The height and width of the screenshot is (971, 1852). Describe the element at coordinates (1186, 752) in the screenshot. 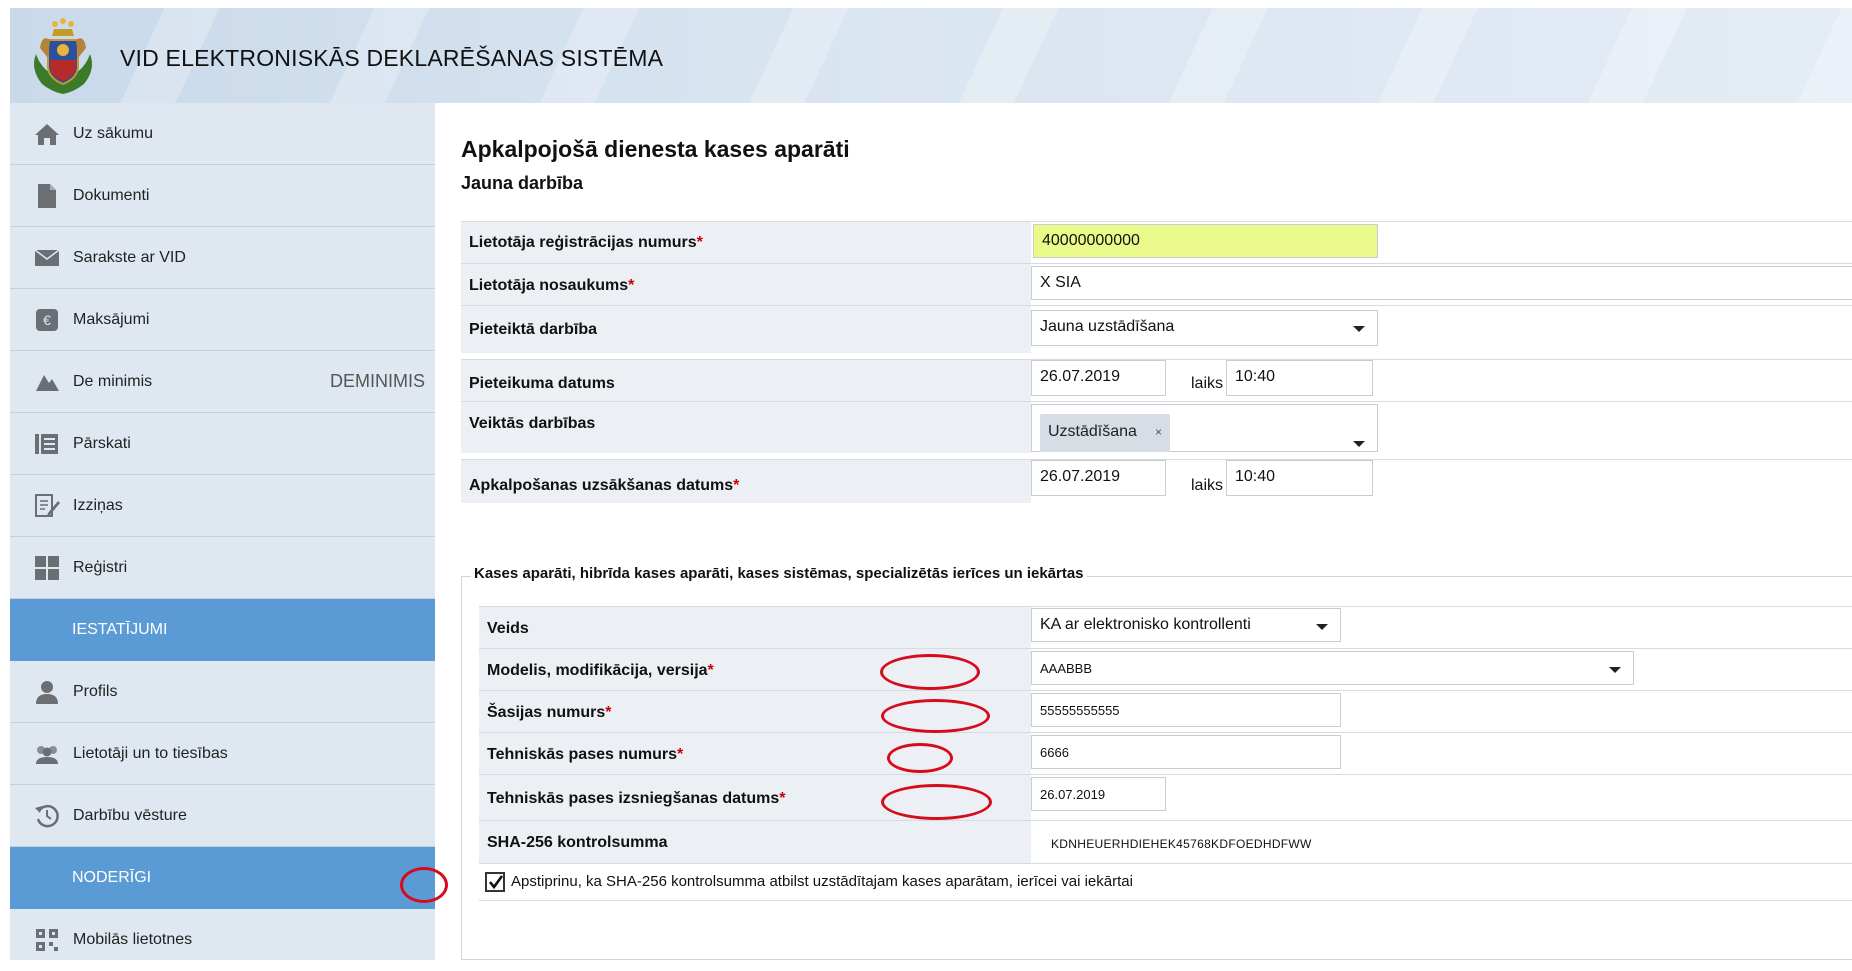

I see `passport-number-input: 6666` at that location.